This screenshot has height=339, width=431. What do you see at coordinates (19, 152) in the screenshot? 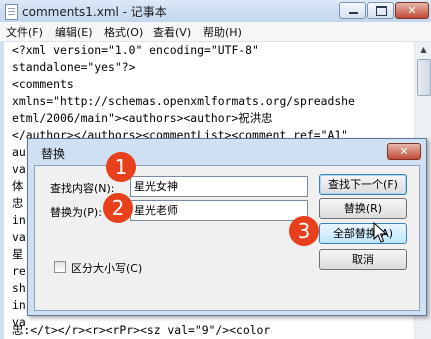
I see `editor-line: au` at bounding box center [19, 152].